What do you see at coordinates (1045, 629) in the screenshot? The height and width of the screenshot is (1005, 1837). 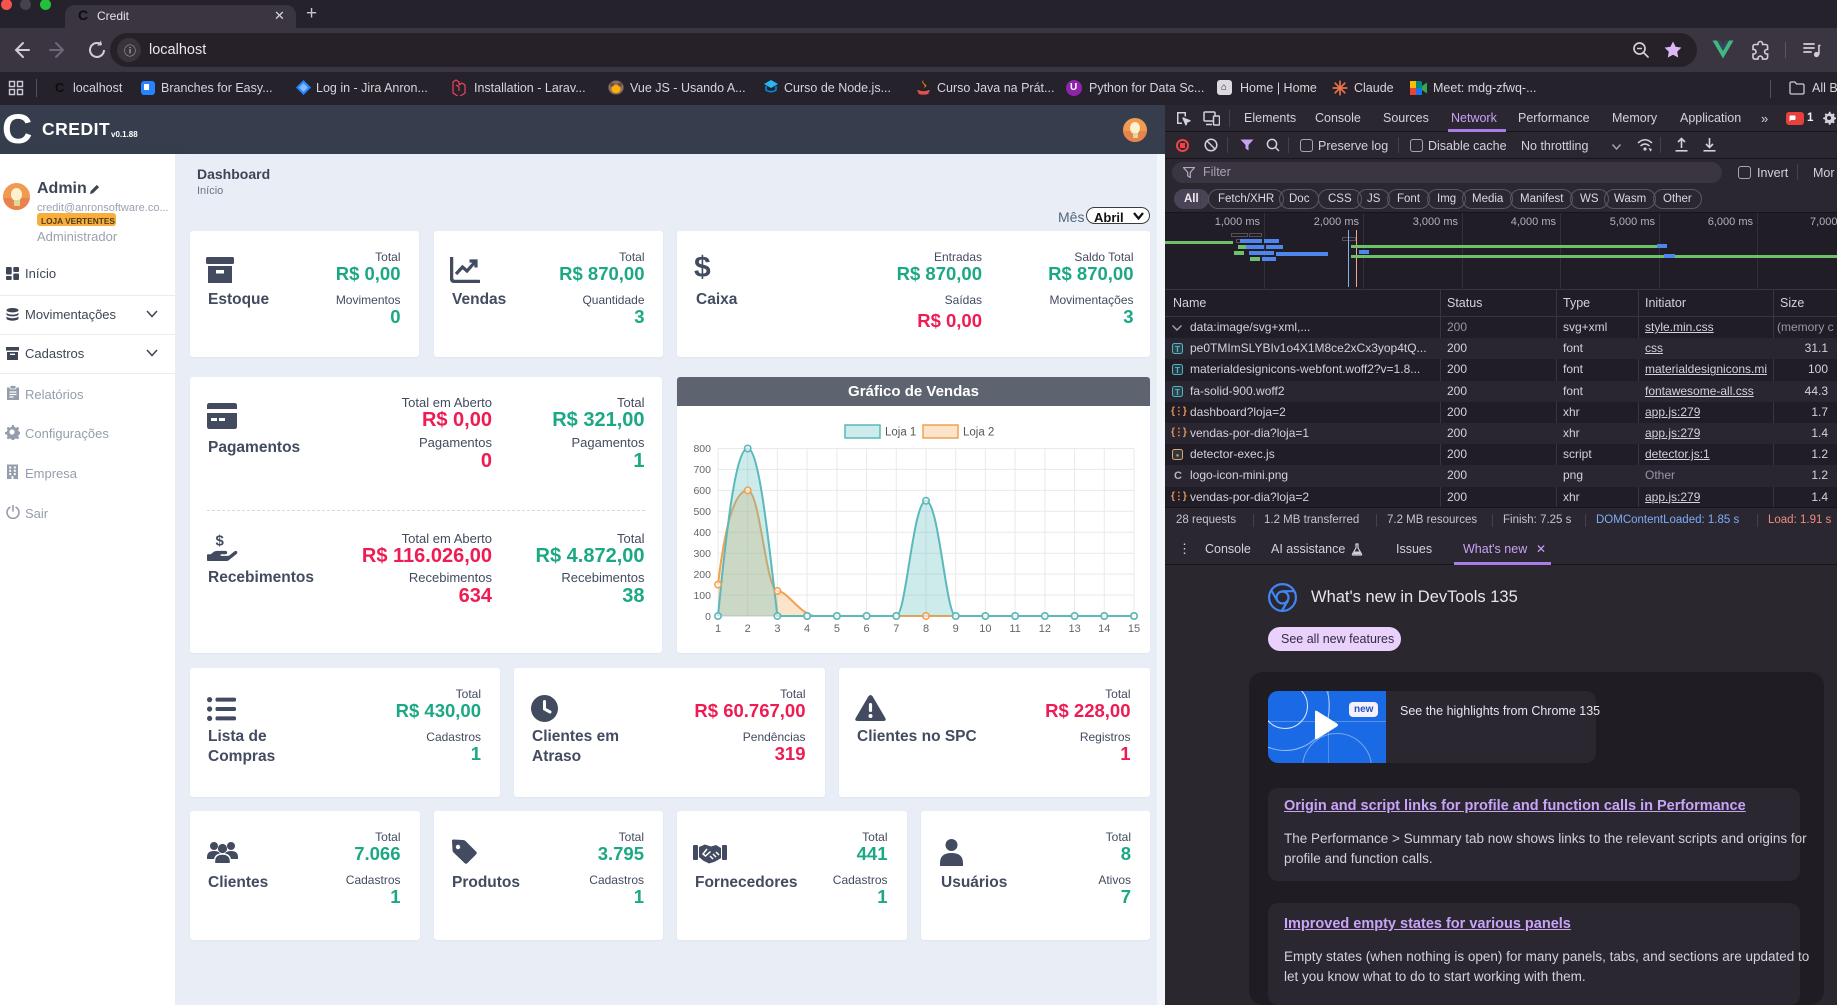 I see `svg-text: 12` at bounding box center [1045, 629].